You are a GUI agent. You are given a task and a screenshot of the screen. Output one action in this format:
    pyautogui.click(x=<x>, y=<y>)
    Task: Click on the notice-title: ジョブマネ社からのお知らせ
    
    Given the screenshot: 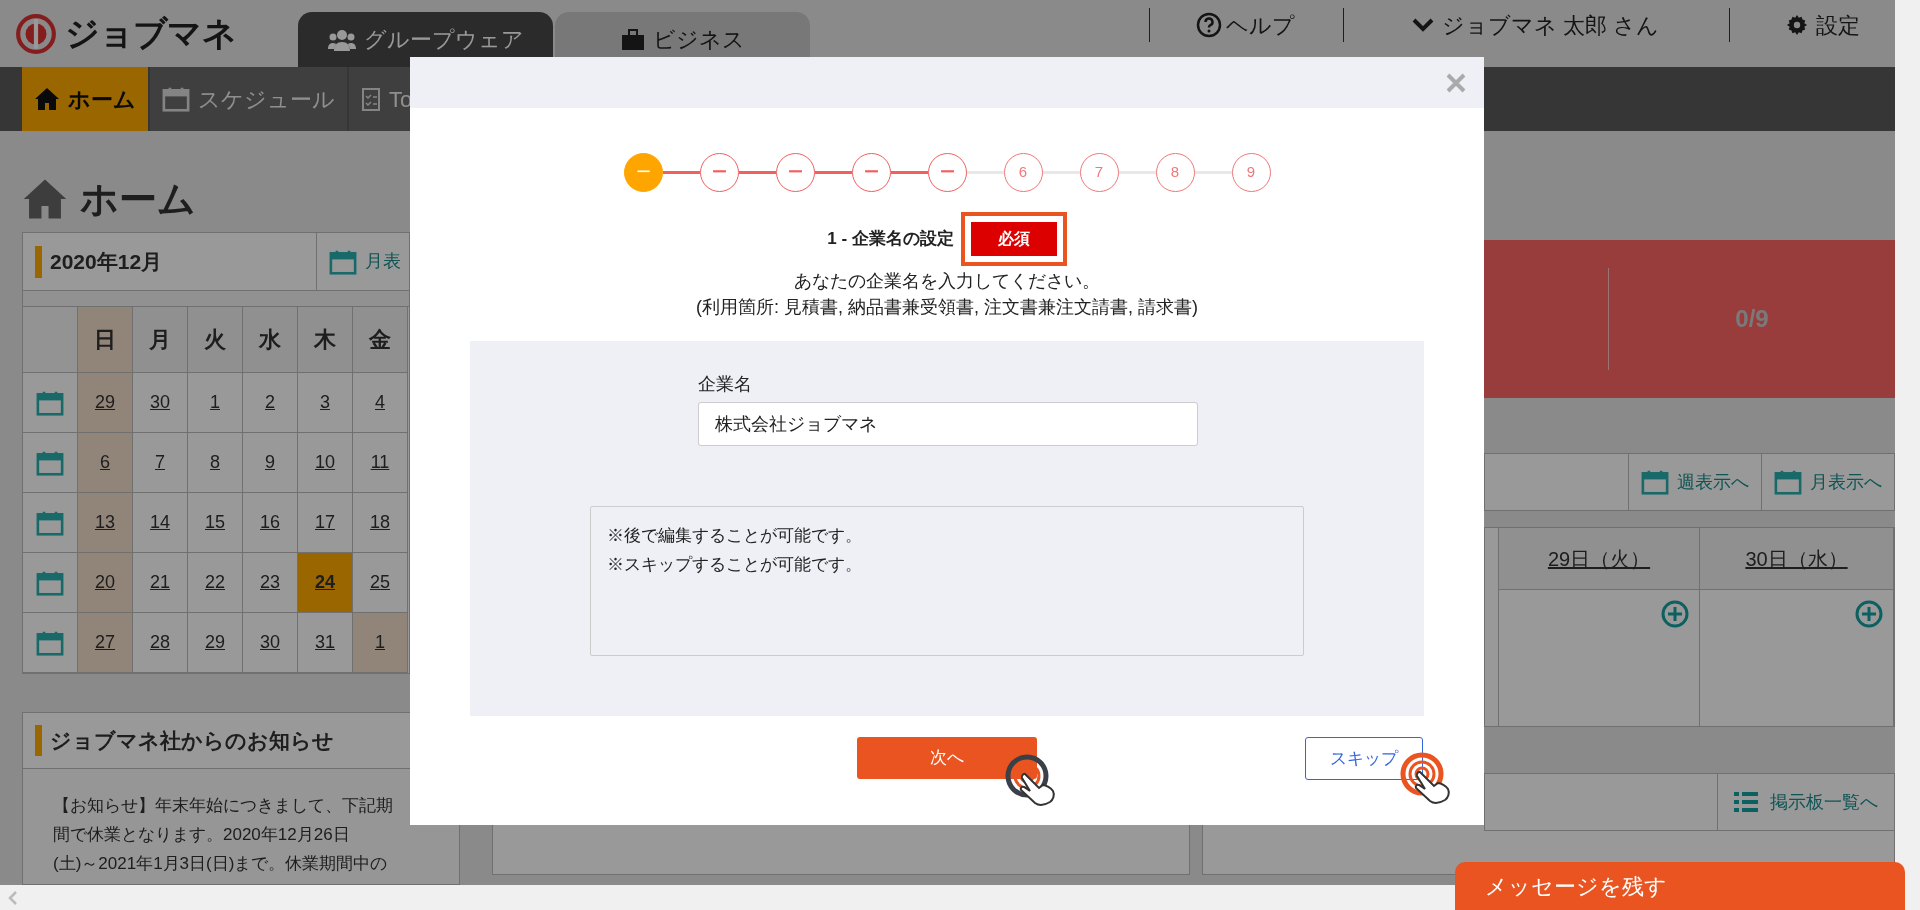 What is the action you would take?
    pyautogui.click(x=192, y=740)
    